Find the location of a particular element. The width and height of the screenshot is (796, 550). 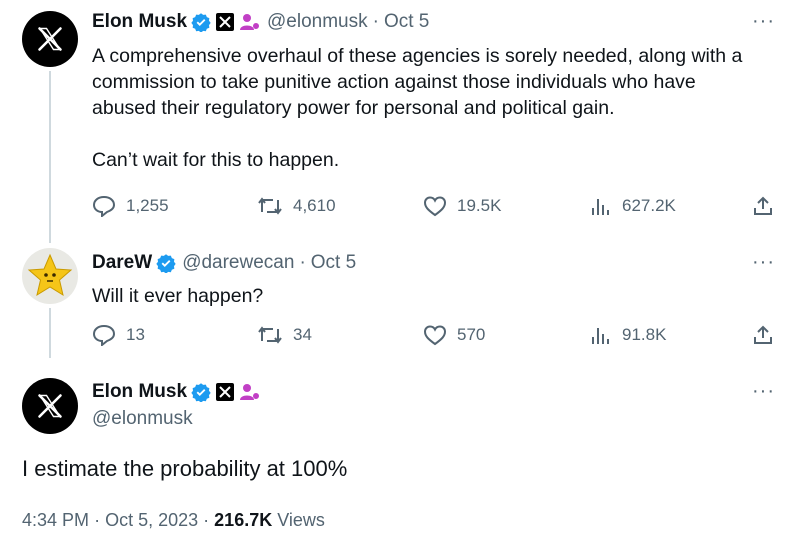

like-button: 570 is located at coordinates (454, 335).